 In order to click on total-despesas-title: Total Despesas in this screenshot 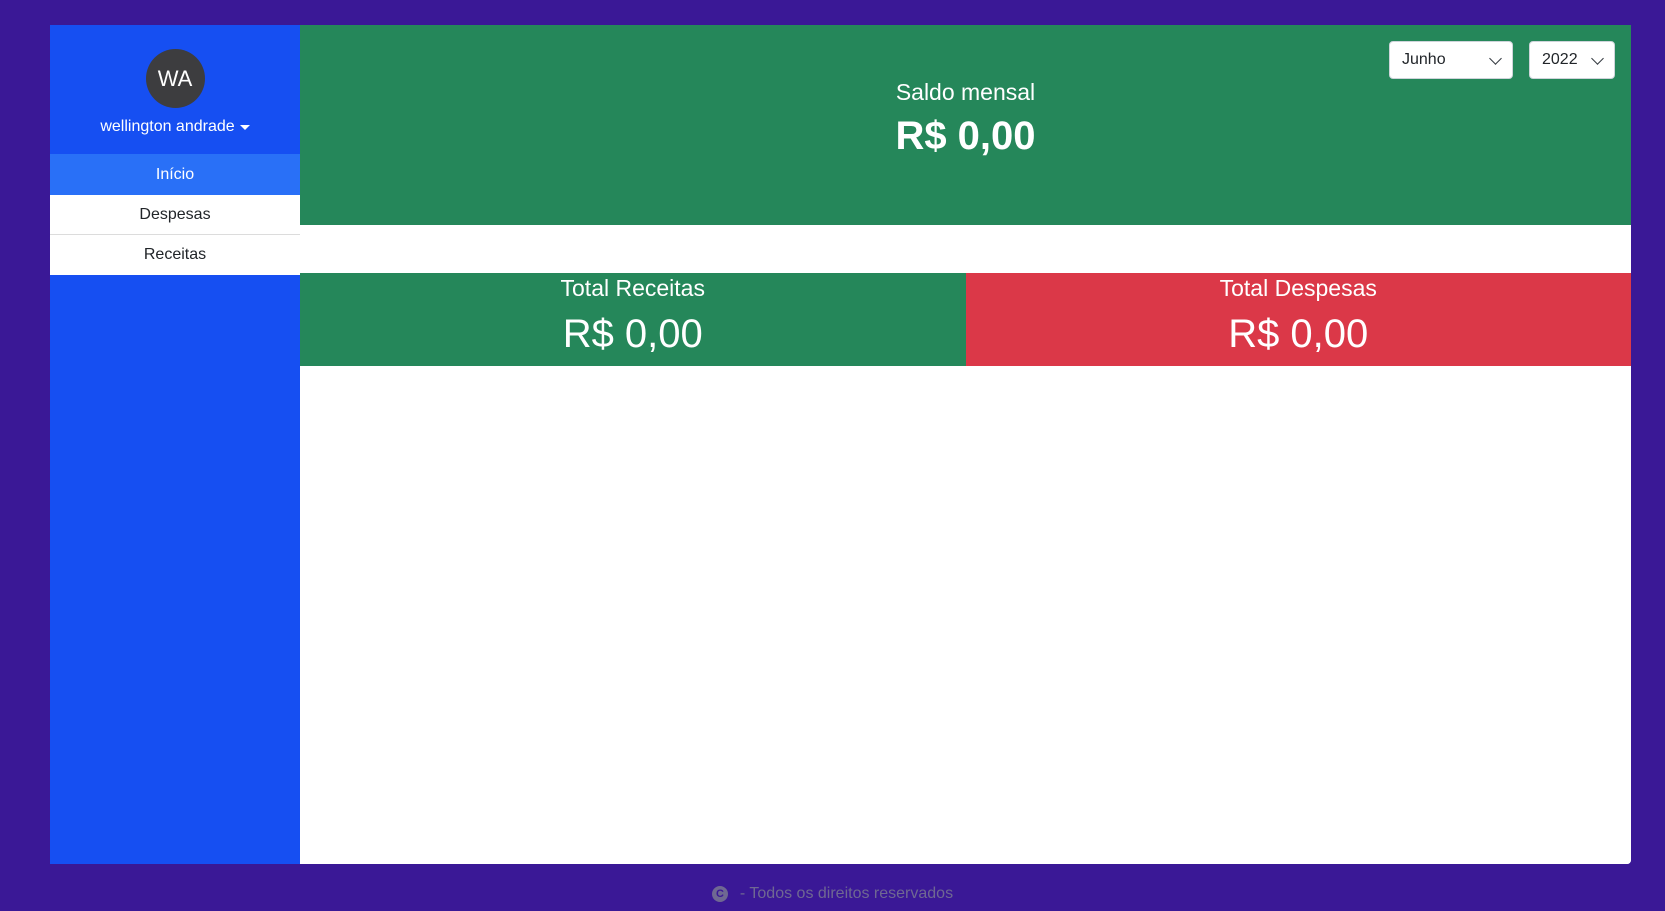, I will do `click(1298, 288)`.